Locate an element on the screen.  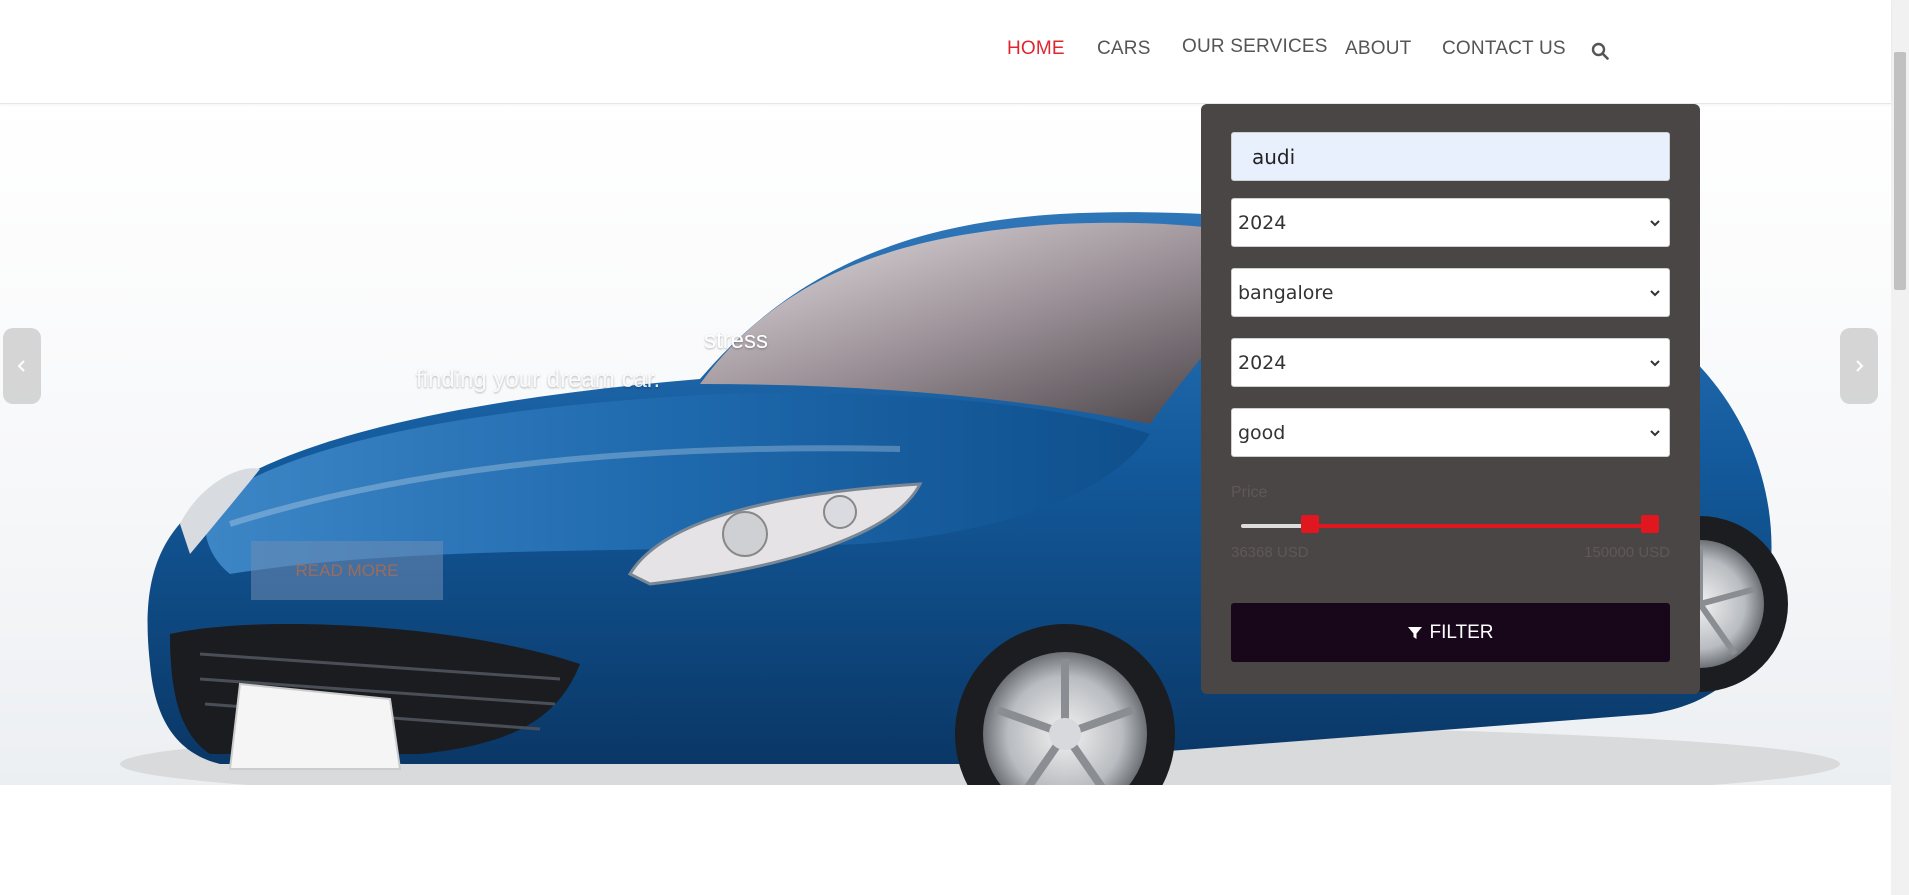
price-max-value: 150000 USD is located at coordinates (1627, 552).